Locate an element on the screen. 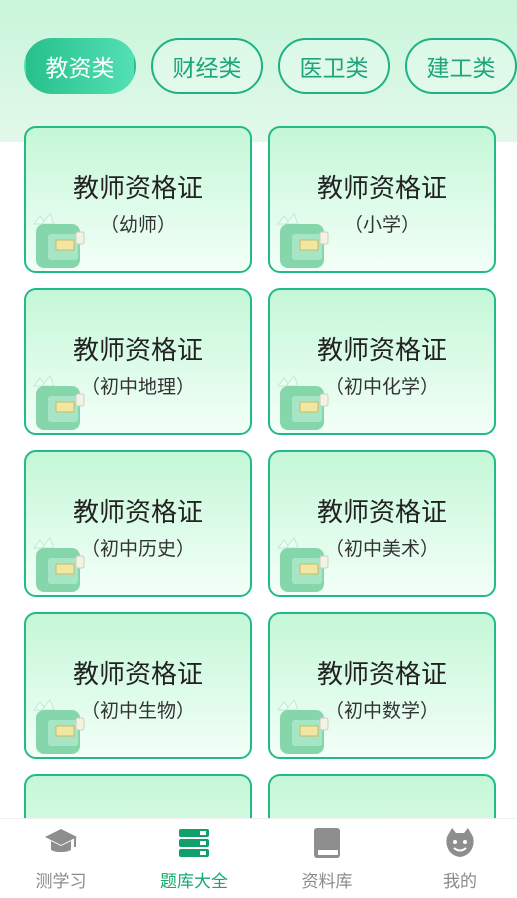 This screenshot has width=517, height=898. question-bank-card: 教师资格证 （初中化学） is located at coordinates (382, 361).